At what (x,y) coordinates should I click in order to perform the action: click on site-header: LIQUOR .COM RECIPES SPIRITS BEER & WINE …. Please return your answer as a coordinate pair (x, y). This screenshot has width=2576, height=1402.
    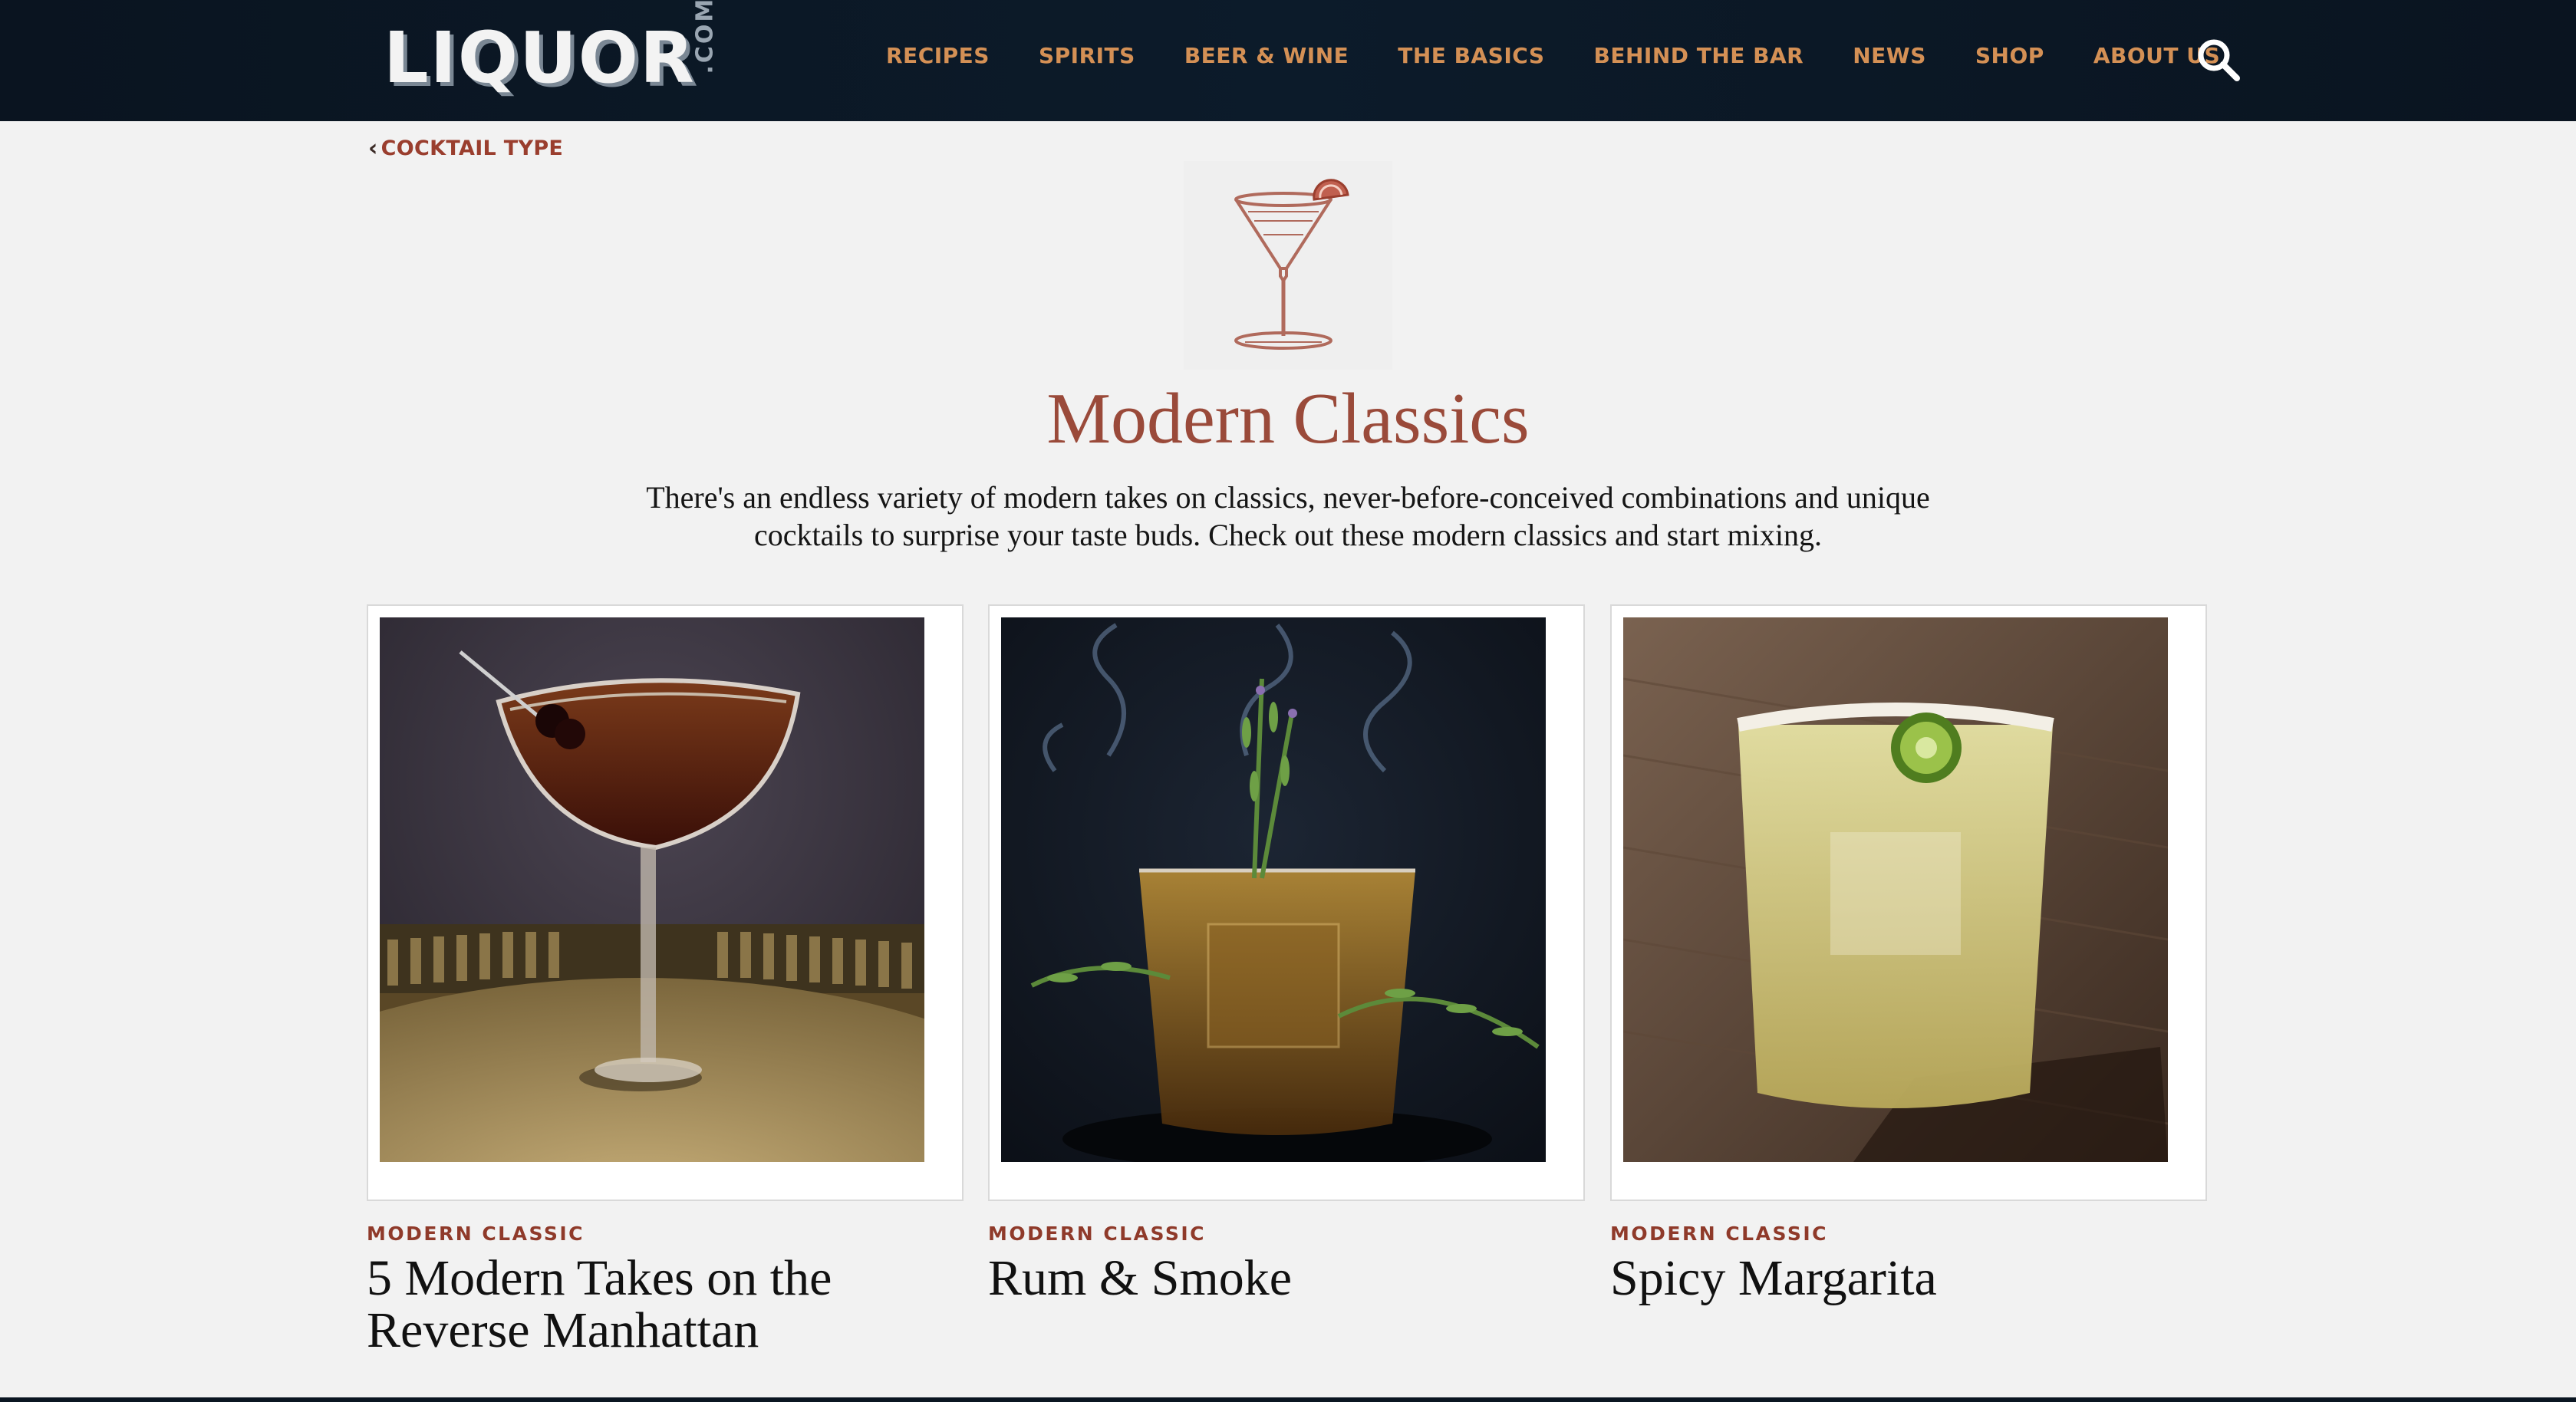
    Looking at the image, I should click on (1288, 60).